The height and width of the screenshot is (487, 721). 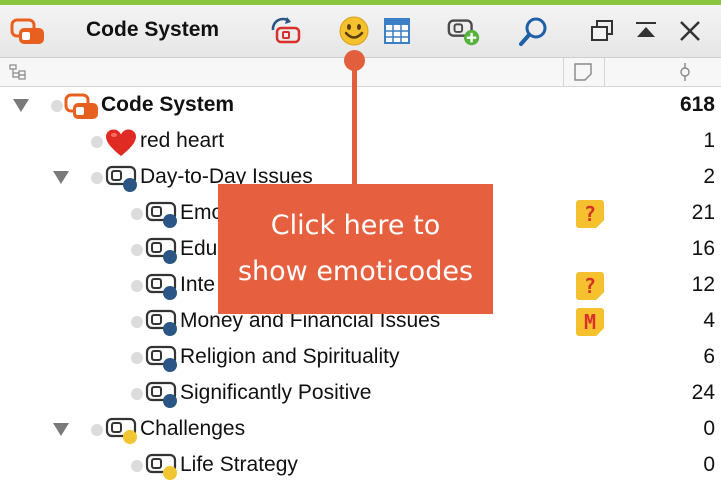 What do you see at coordinates (286, 31) in the screenshot?
I see `undo-code-icon` at bounding box center [286, 31].